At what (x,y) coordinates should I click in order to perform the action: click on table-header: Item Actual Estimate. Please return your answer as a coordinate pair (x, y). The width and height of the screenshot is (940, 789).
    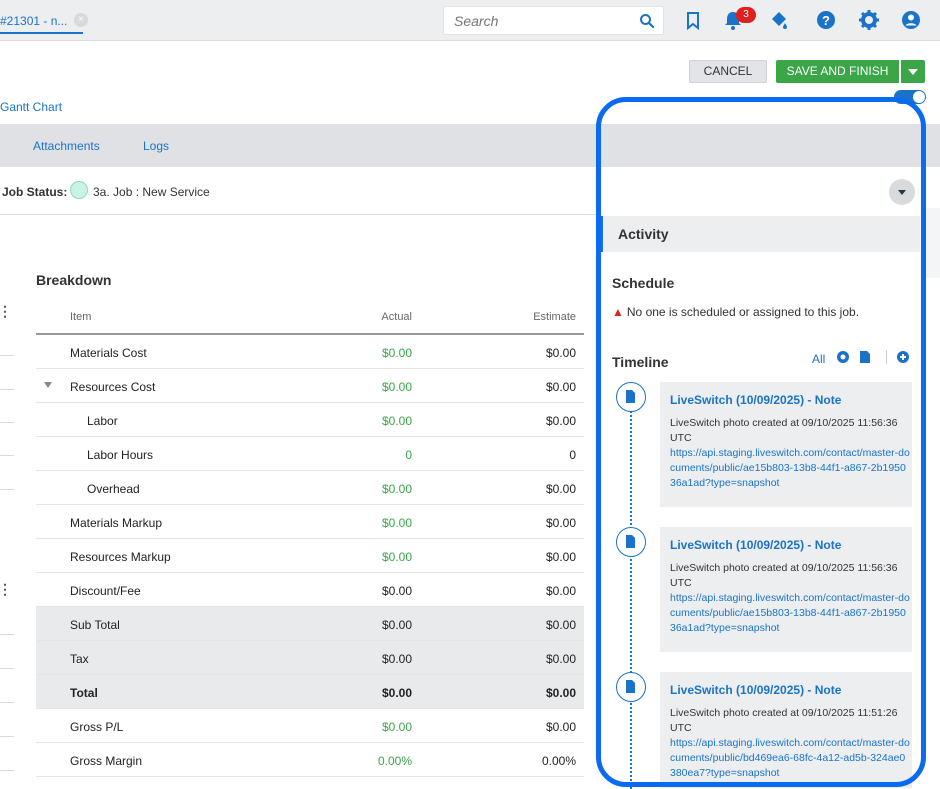
    Looking at the image, I should click on (310, 317).